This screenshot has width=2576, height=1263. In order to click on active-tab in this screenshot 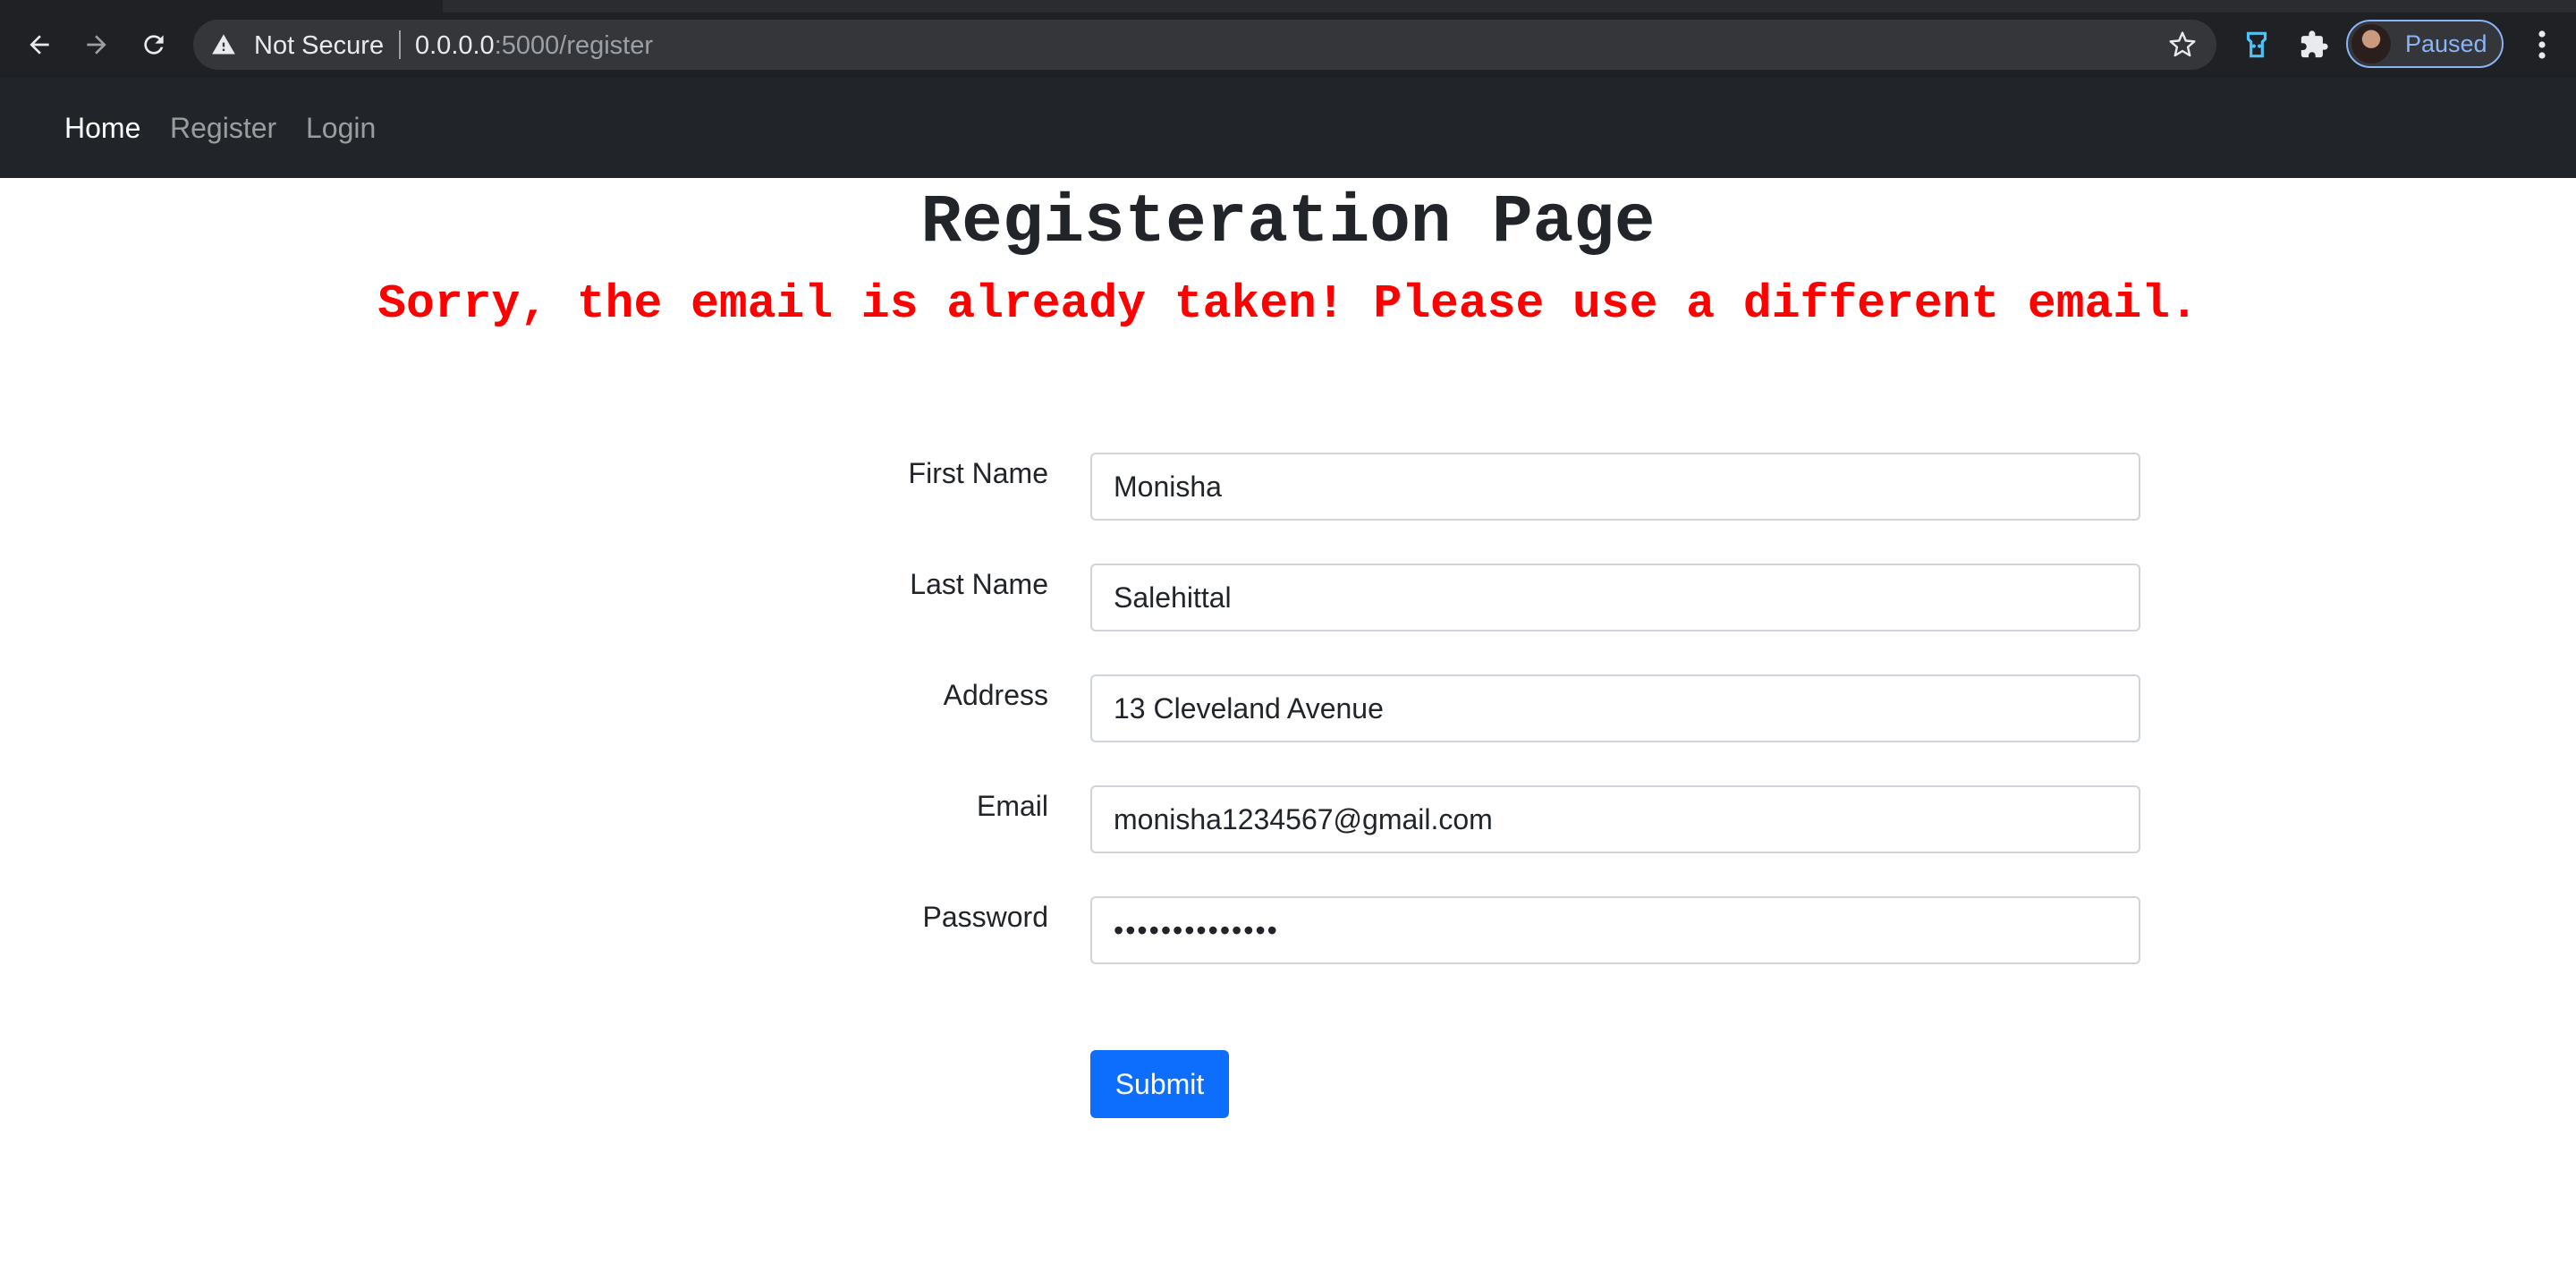, I will do `click(221, 6)`.